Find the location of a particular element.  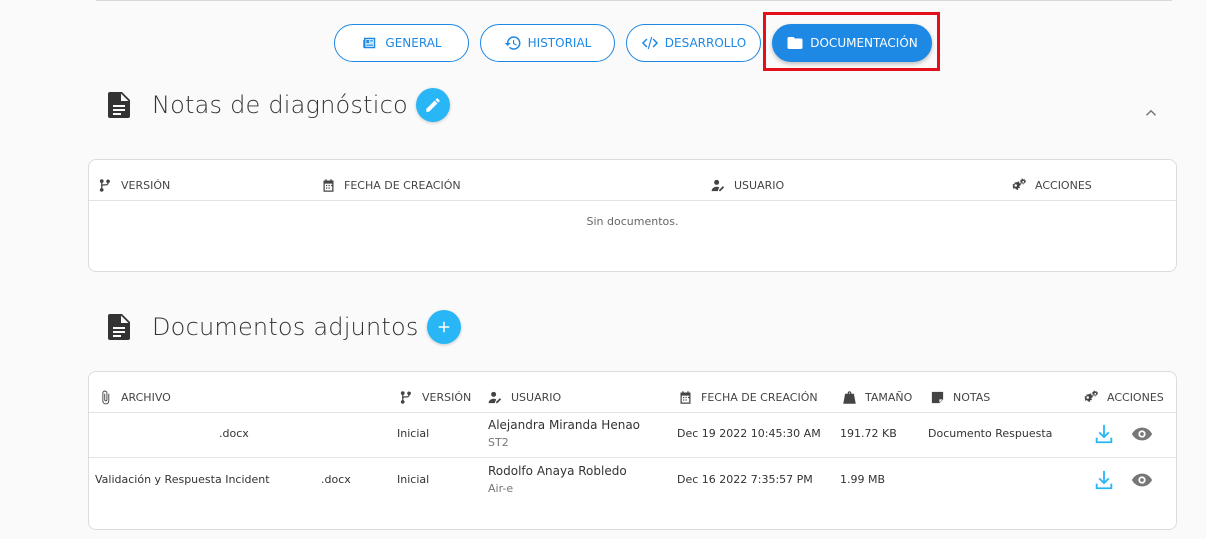

col-archivo-label: ARCHIVO is located at coordinates (146, 397).